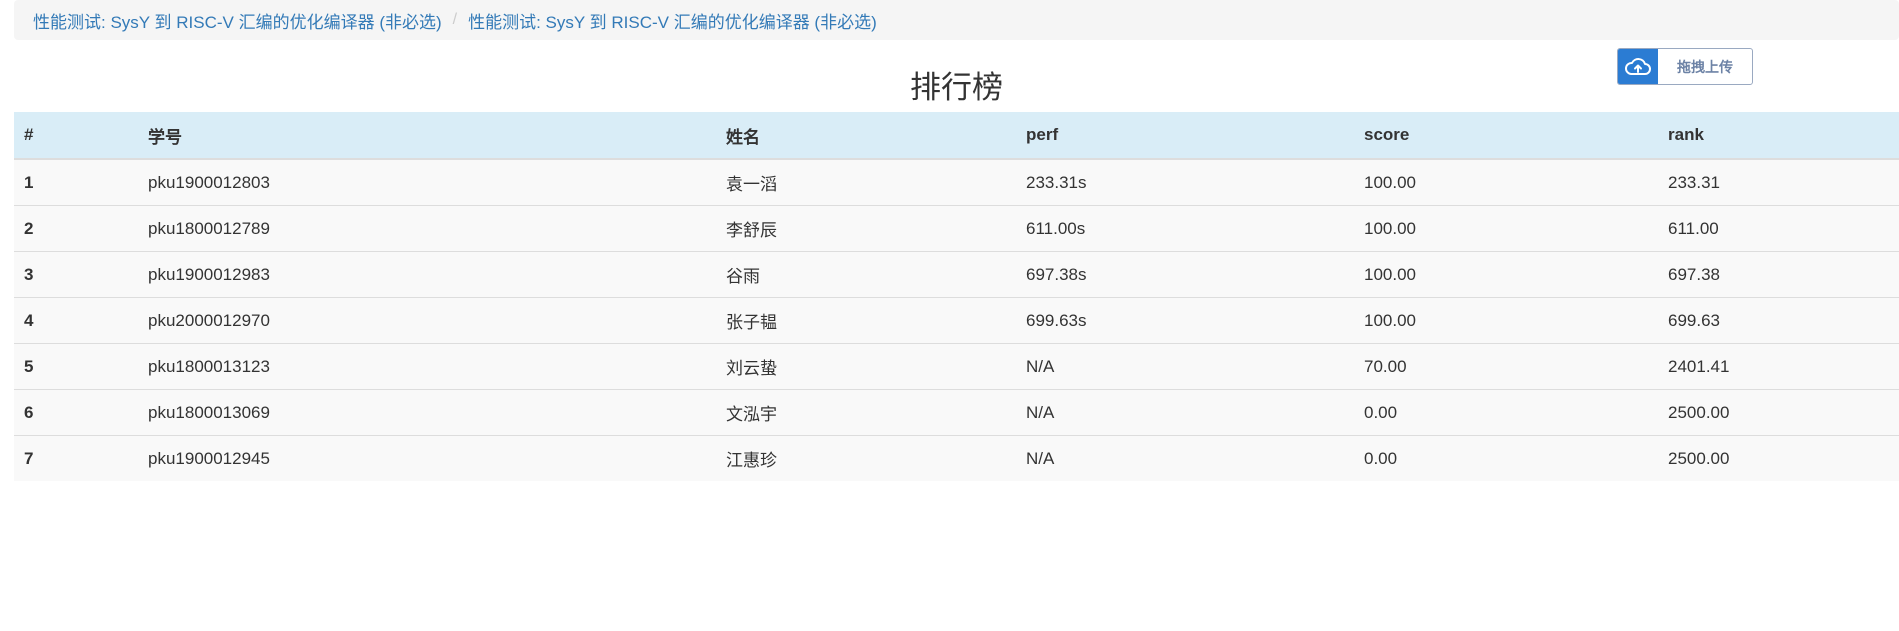 This screenshot has width=1899, height=631. What do you see at coordinates (866, 458) in the screenshot?
I see `cell-name: 江惠珍` at bounding box center [866, 458].